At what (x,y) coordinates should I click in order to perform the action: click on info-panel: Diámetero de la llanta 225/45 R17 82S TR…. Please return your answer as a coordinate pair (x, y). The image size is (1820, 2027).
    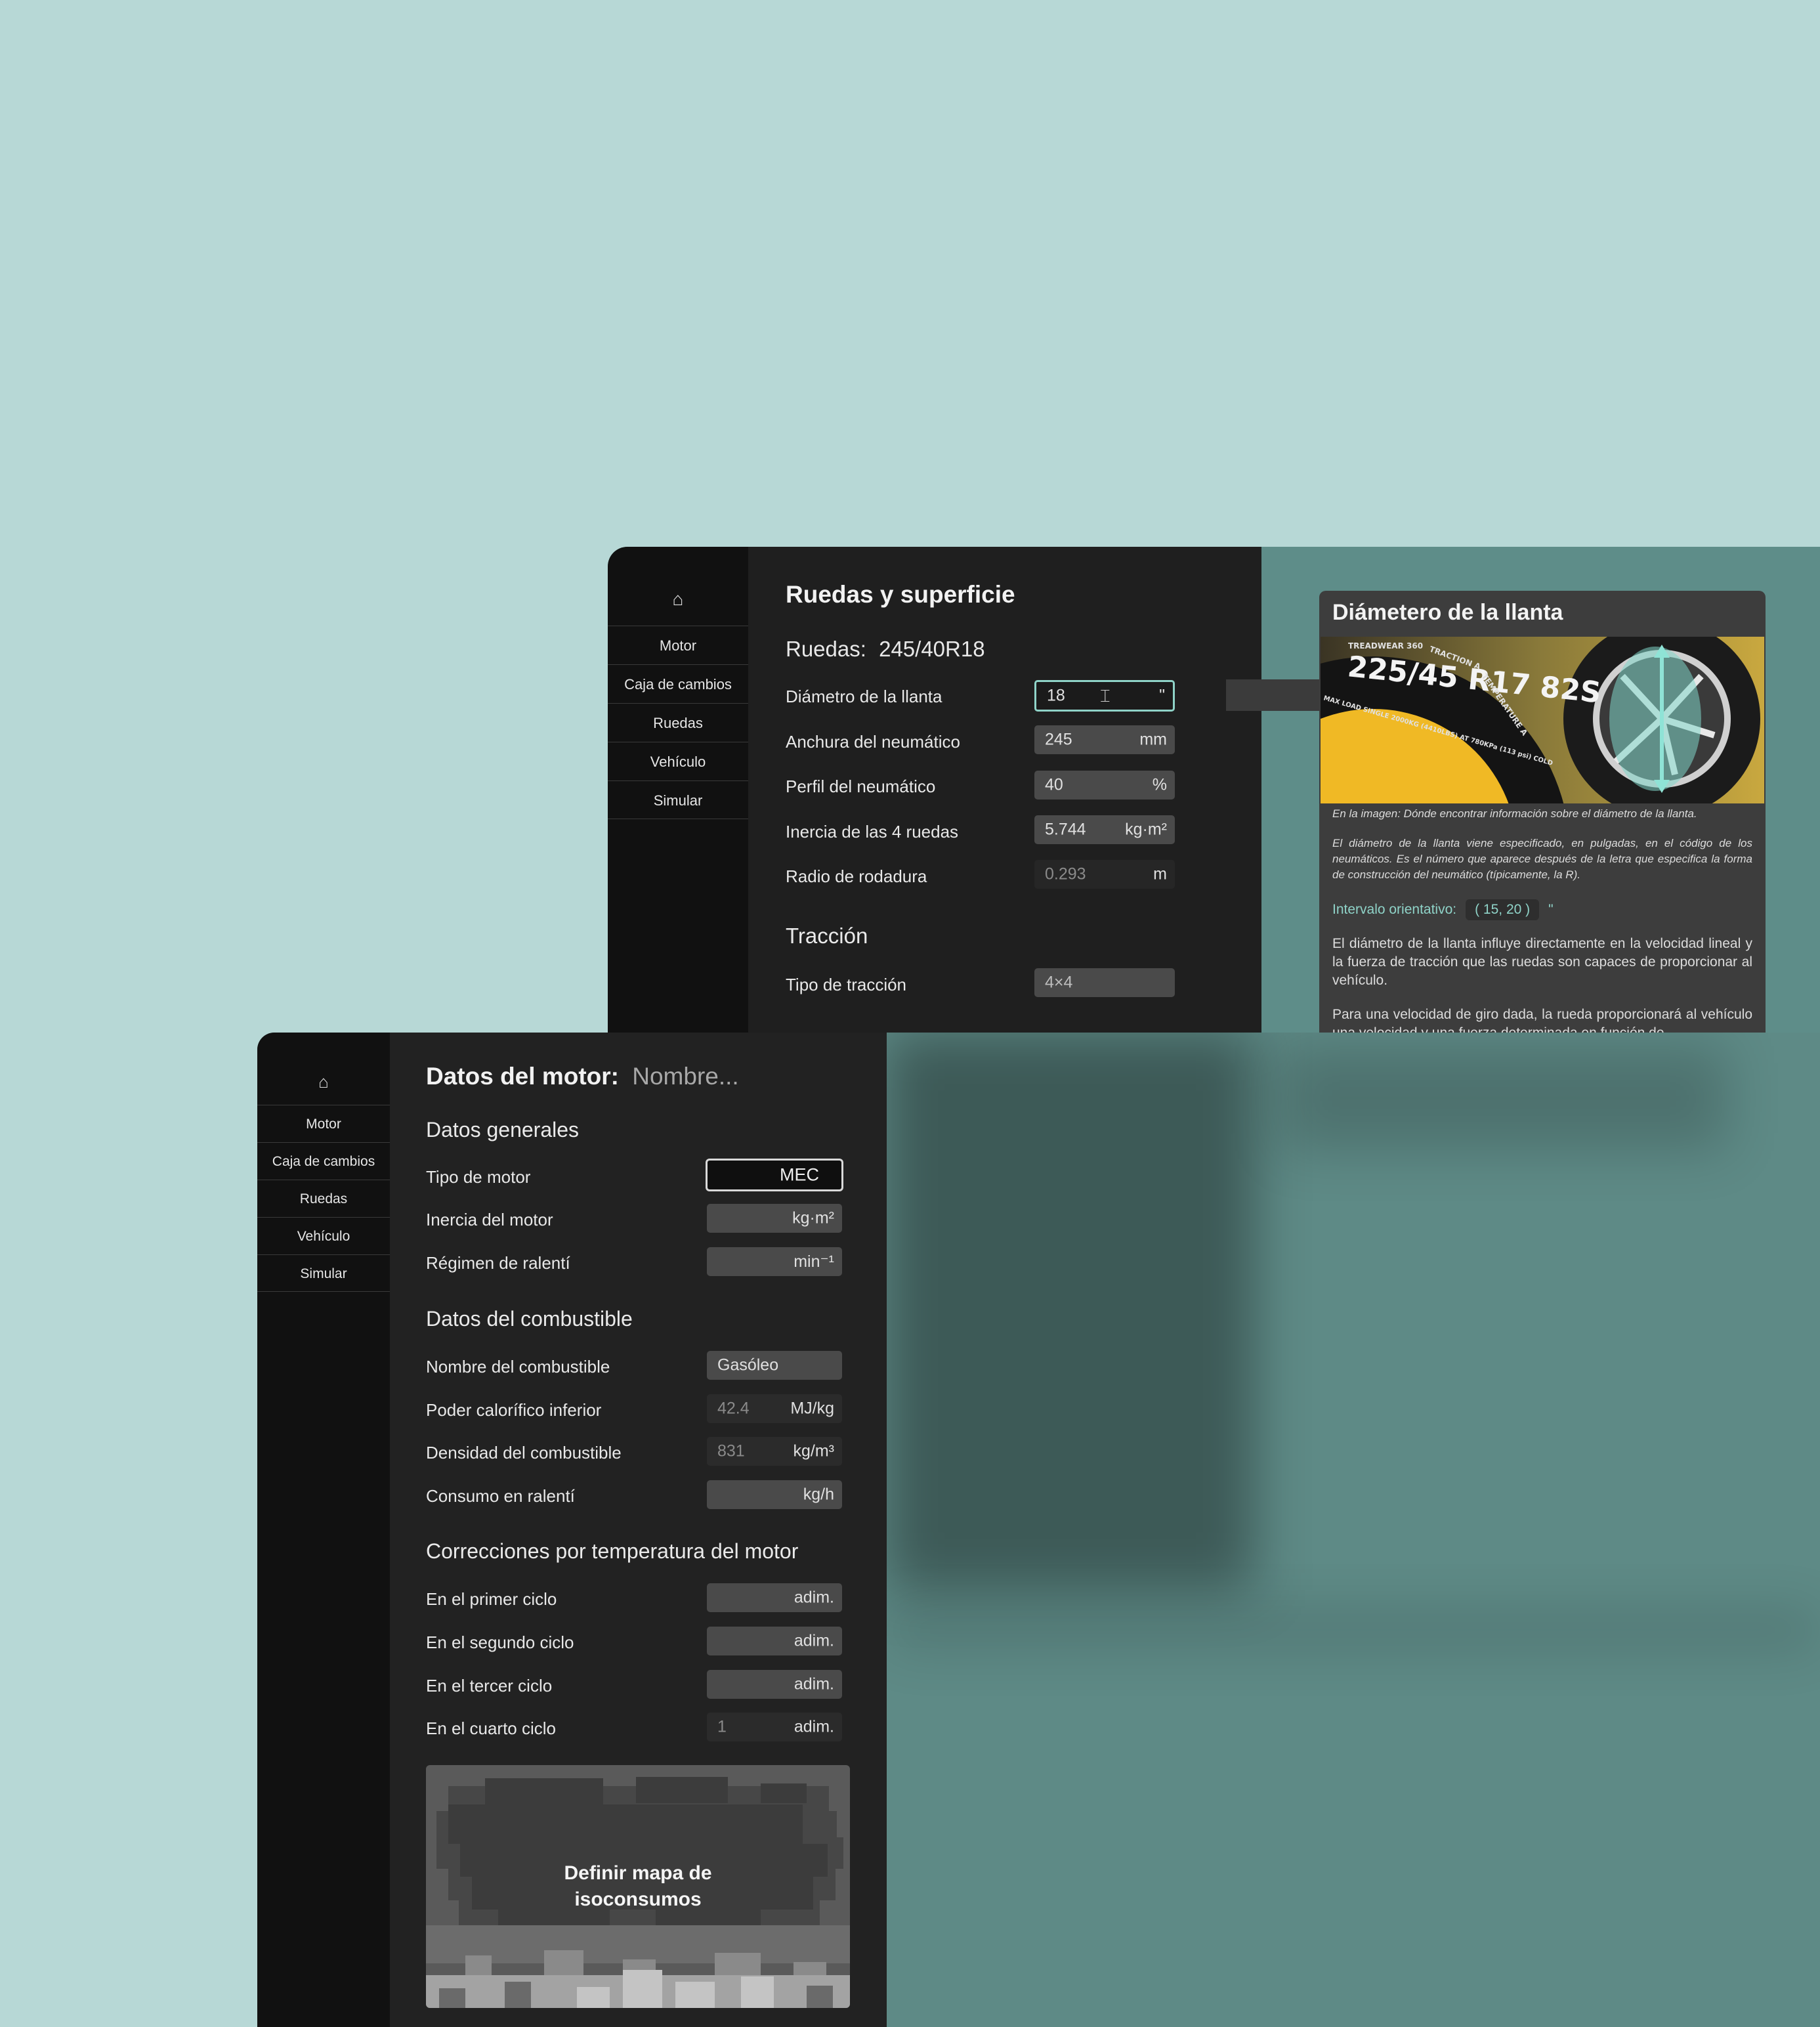
    Looking at the image, I should click on (1542, 812).